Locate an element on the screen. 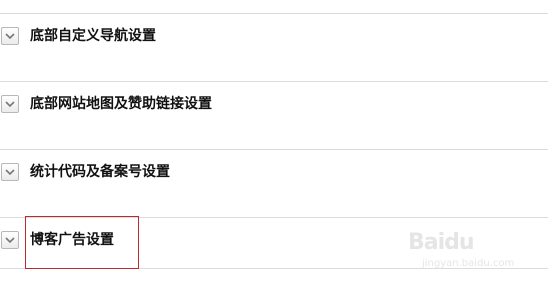 This screenshot has width=548, height=288. watermark-text: Baidu is located at coordinates (441, 242).